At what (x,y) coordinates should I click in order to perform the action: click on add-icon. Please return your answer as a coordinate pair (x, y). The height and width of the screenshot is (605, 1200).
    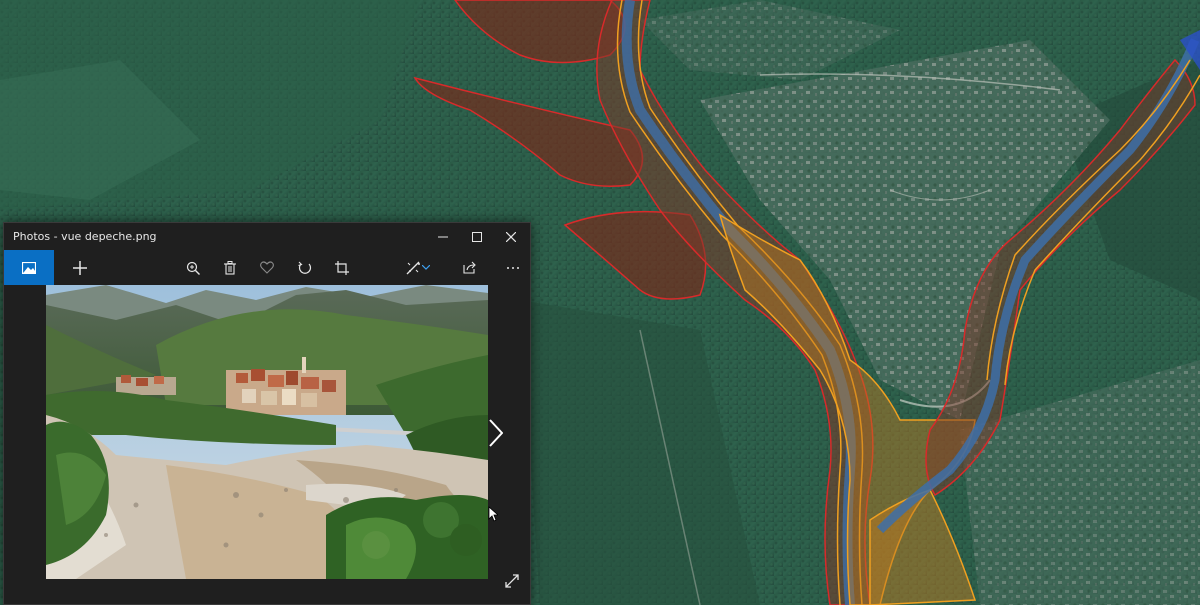
    Looking at the image, I should click on (80, 267).